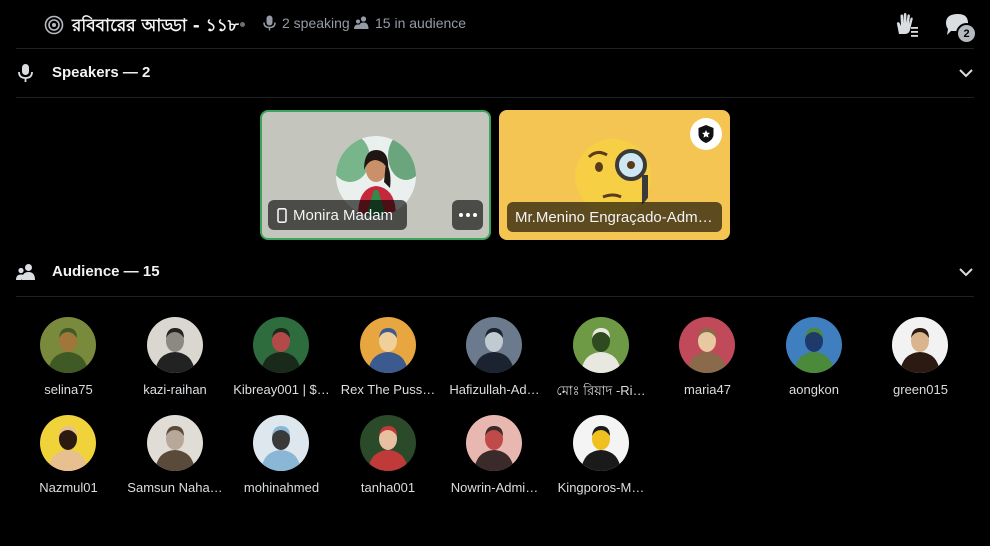 This screenshot has height=546, width=990. I want to click on header-divider, so click(495, 48).